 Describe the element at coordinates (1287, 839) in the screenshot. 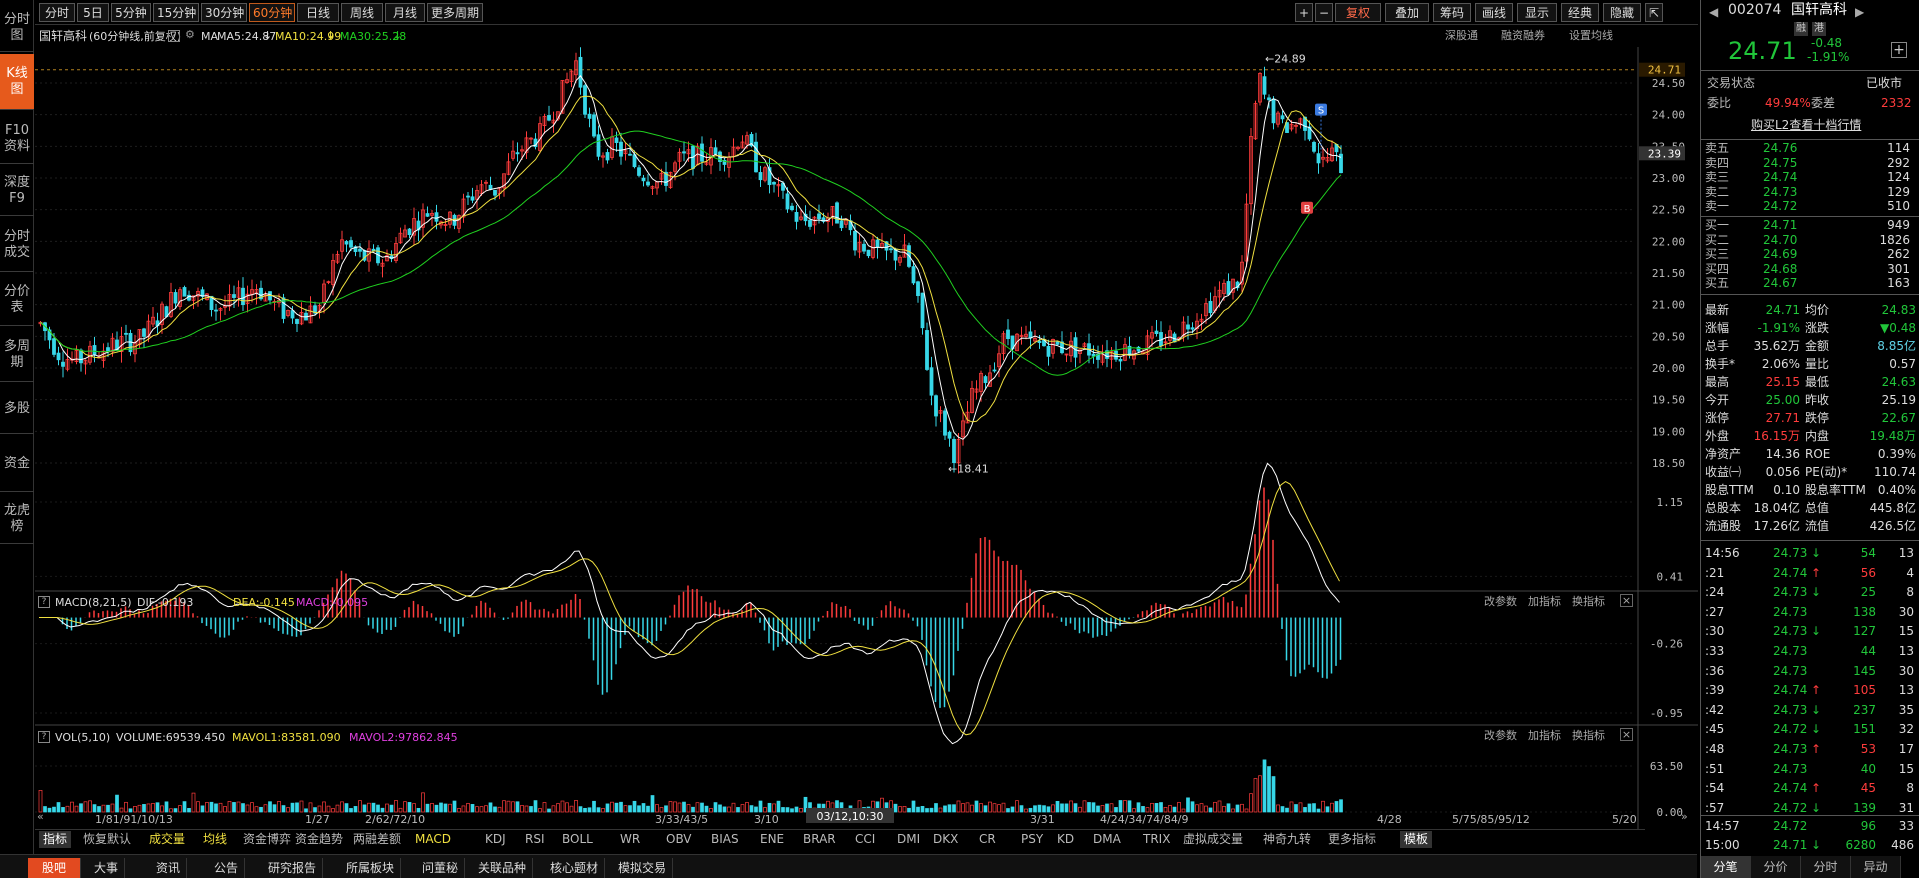

I see `indicator-25: 神奇九转` at that location.